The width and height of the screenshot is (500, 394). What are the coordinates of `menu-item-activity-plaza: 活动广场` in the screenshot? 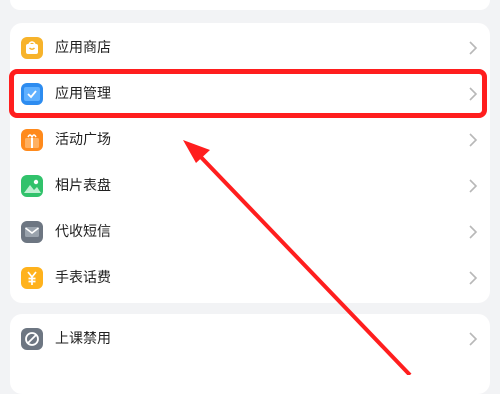 It's located at (250, 140).